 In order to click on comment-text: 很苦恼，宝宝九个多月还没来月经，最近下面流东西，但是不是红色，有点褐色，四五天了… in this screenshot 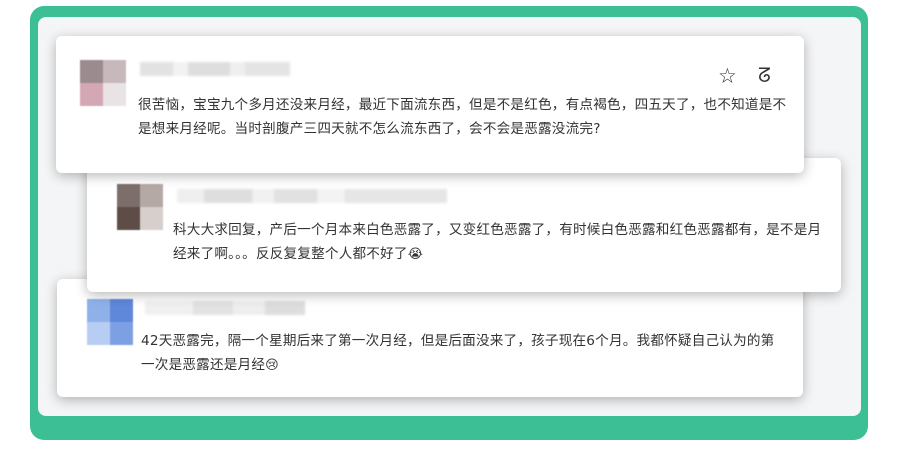, I will do `click(462, 117)`.